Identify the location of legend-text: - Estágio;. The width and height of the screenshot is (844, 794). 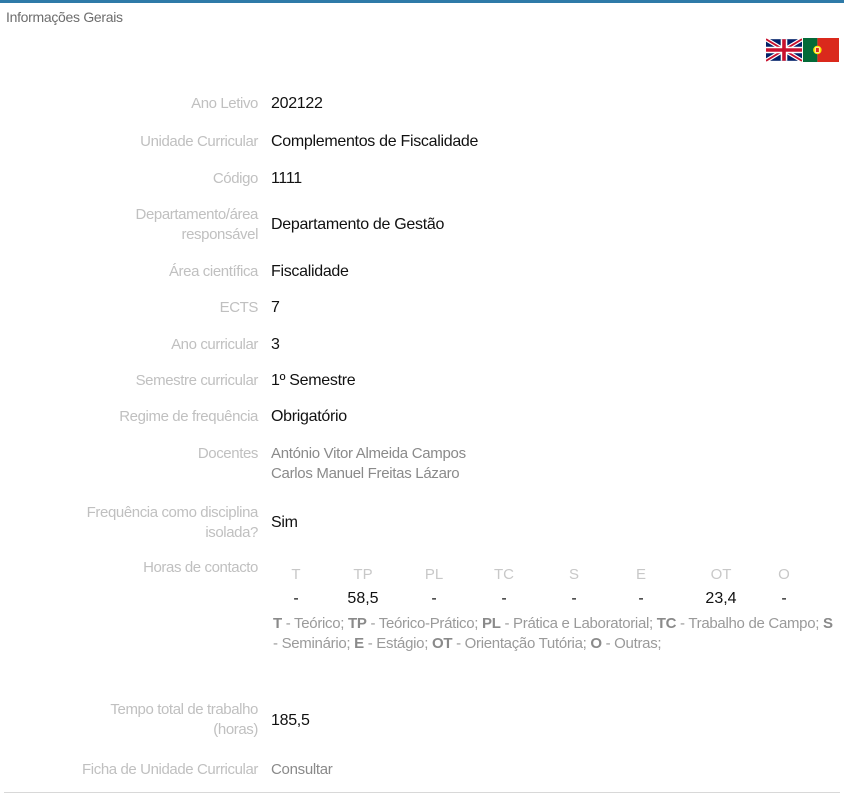
(396, 643).